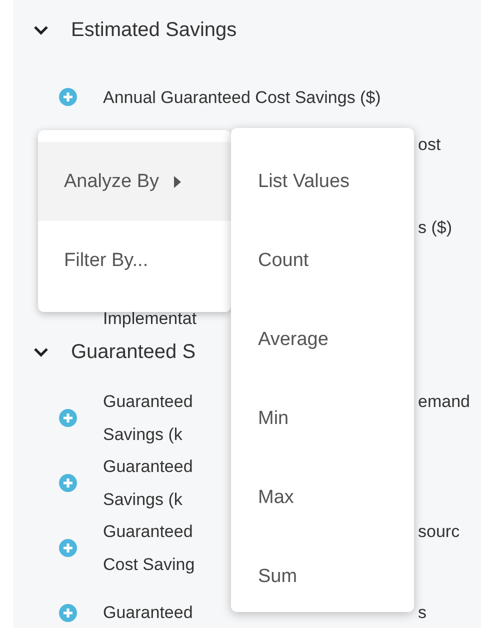 This screenshot has width=481, height=628. What do you see at coordinates (154, 30) in the screenshot?
I see `group-label: Estimated Savings` at bounding box center [154, 30].